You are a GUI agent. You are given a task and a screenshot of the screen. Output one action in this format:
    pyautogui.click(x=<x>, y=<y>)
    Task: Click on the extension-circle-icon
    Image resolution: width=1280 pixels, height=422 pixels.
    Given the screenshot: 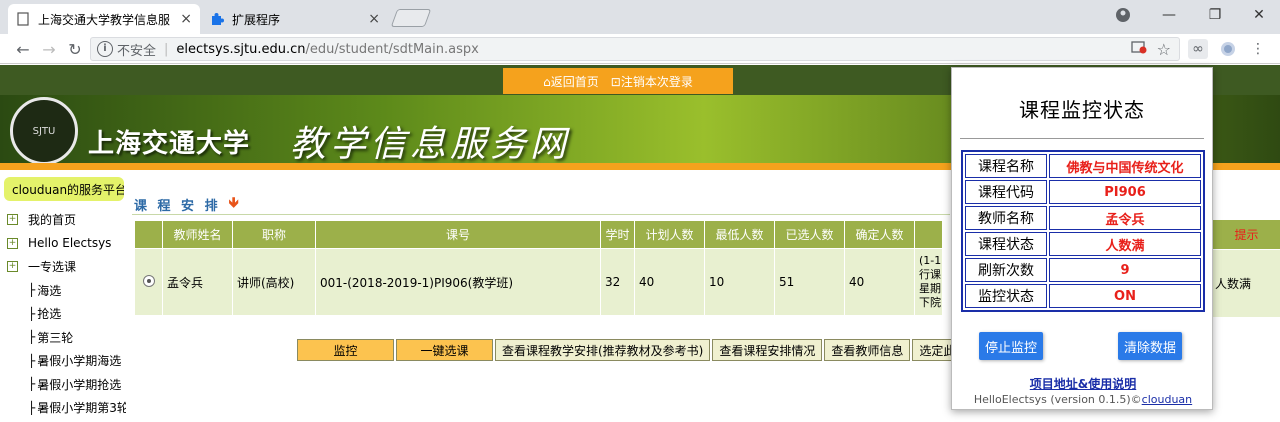 What is the action you would take?
    pyautogui.click(x=1228, y=49)
    